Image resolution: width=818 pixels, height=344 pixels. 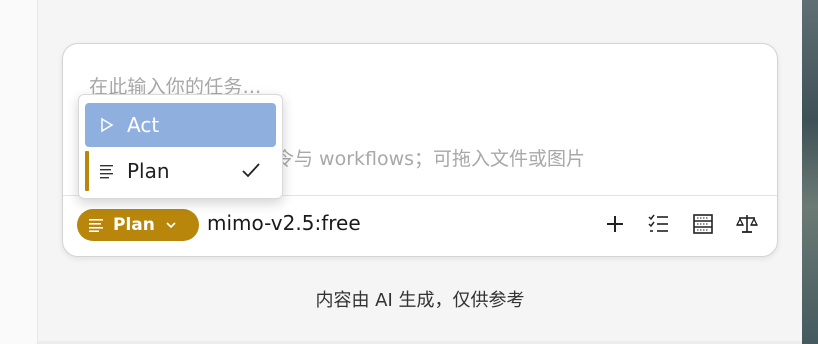 What do you see at coordinates (703, 224) in the screenshot?
I see `server-icon` at bounding box center [703, 224].